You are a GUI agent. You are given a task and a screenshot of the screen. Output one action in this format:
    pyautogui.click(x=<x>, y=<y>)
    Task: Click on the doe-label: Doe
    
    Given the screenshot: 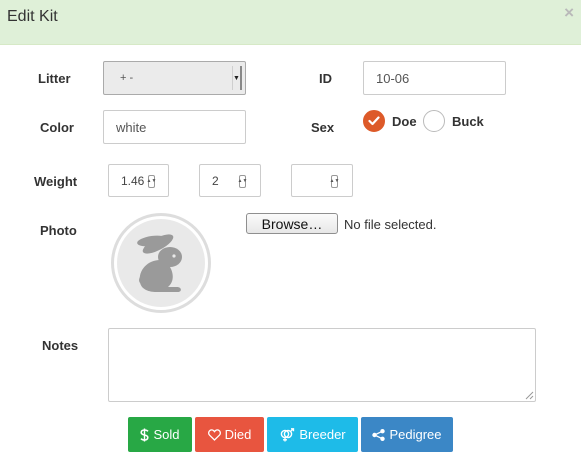 What is the action you would take?
    pyautogui.click(x=404, y=121)
    